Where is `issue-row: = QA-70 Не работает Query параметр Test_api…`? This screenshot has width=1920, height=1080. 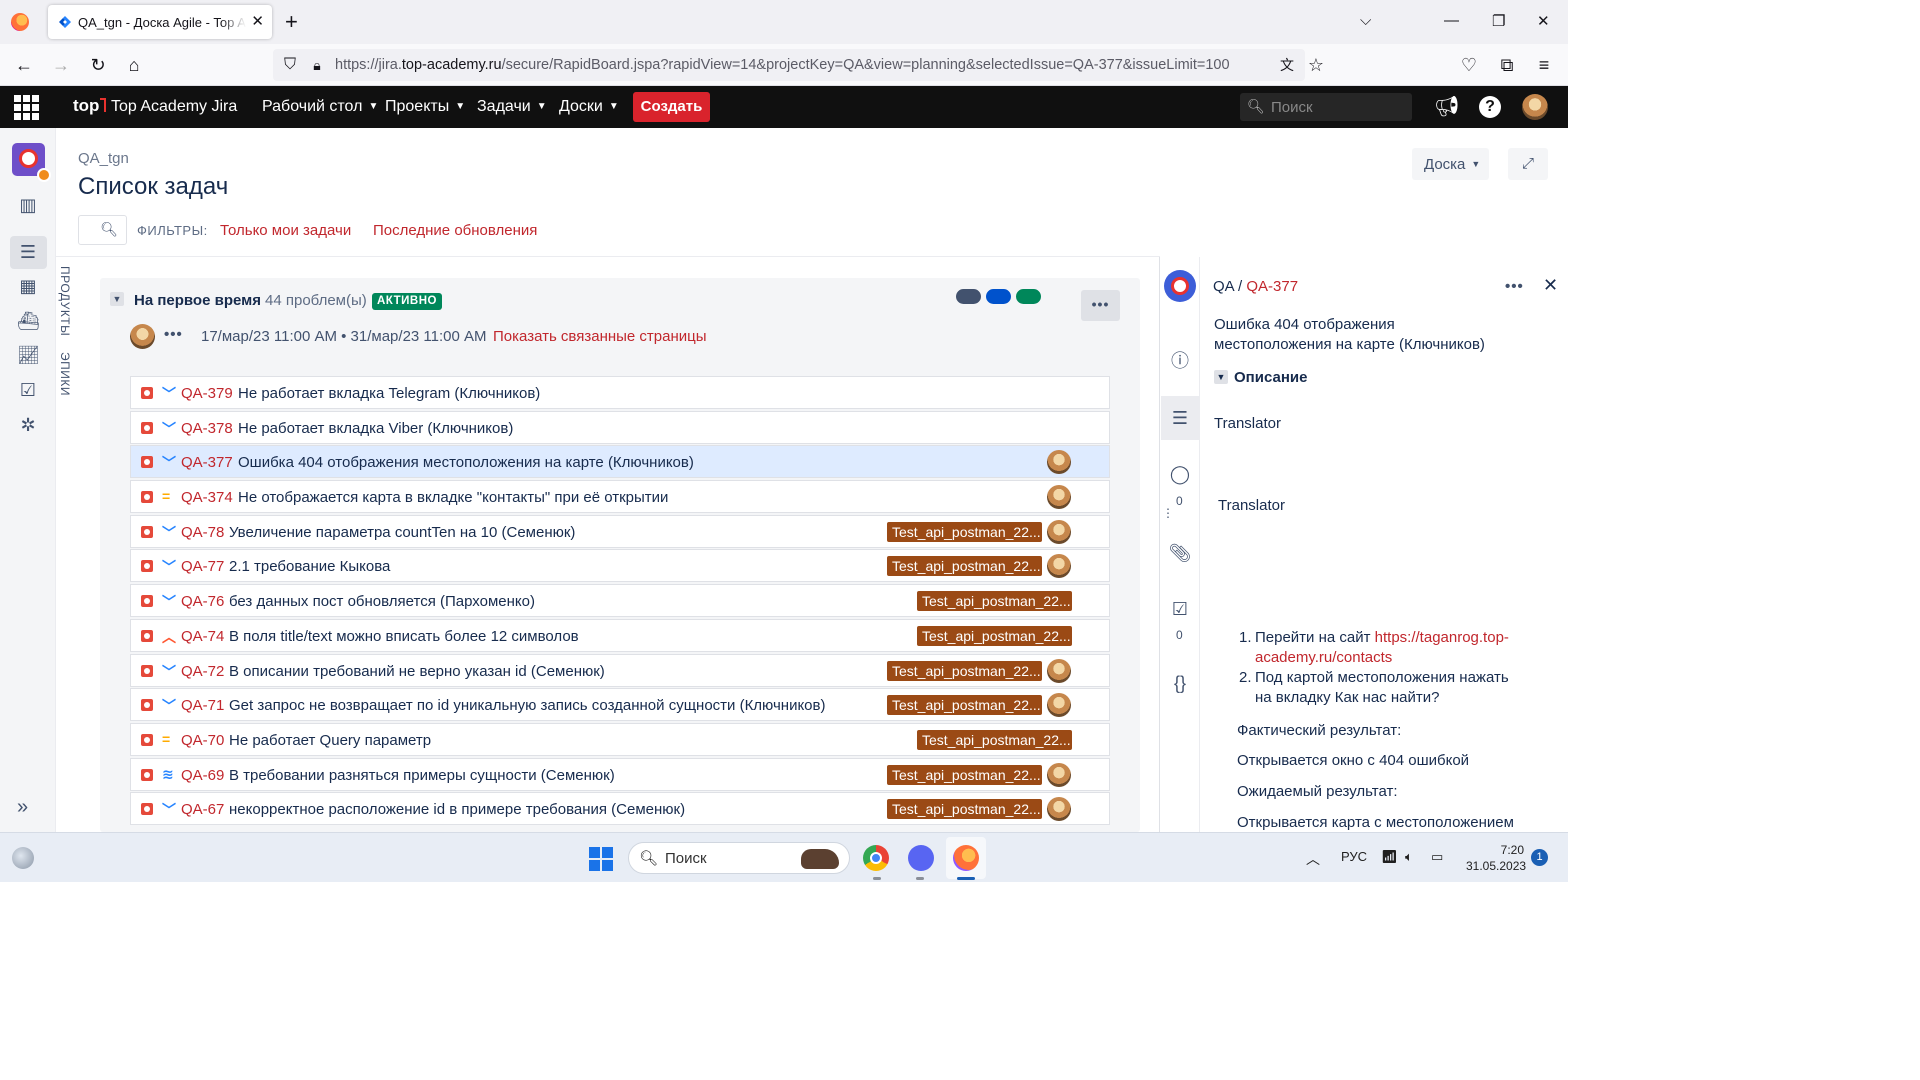
issue-row: = QA-70 Не работает Query параметр Test_api… is located at coordinates (620, 739).